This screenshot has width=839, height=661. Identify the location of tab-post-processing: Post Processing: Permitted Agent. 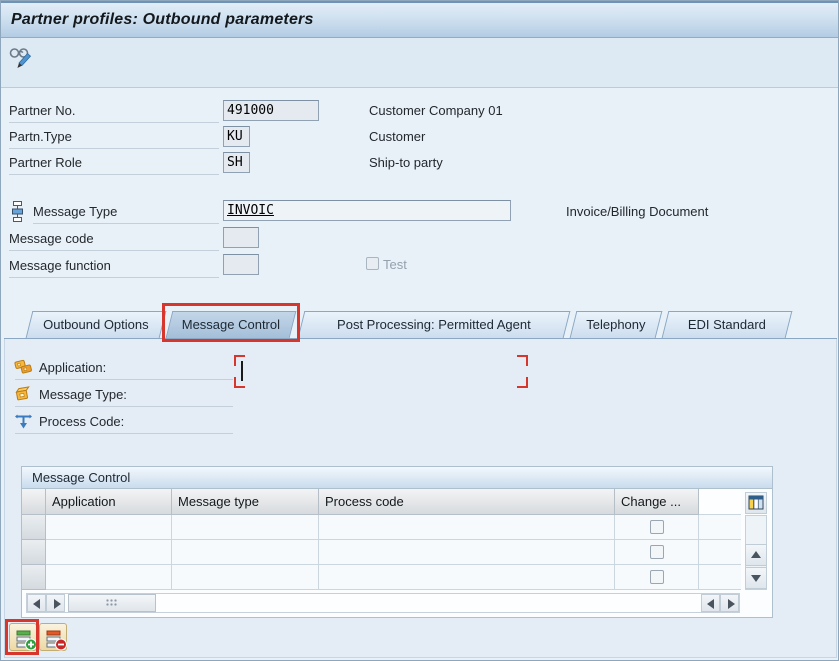
(434, 324).